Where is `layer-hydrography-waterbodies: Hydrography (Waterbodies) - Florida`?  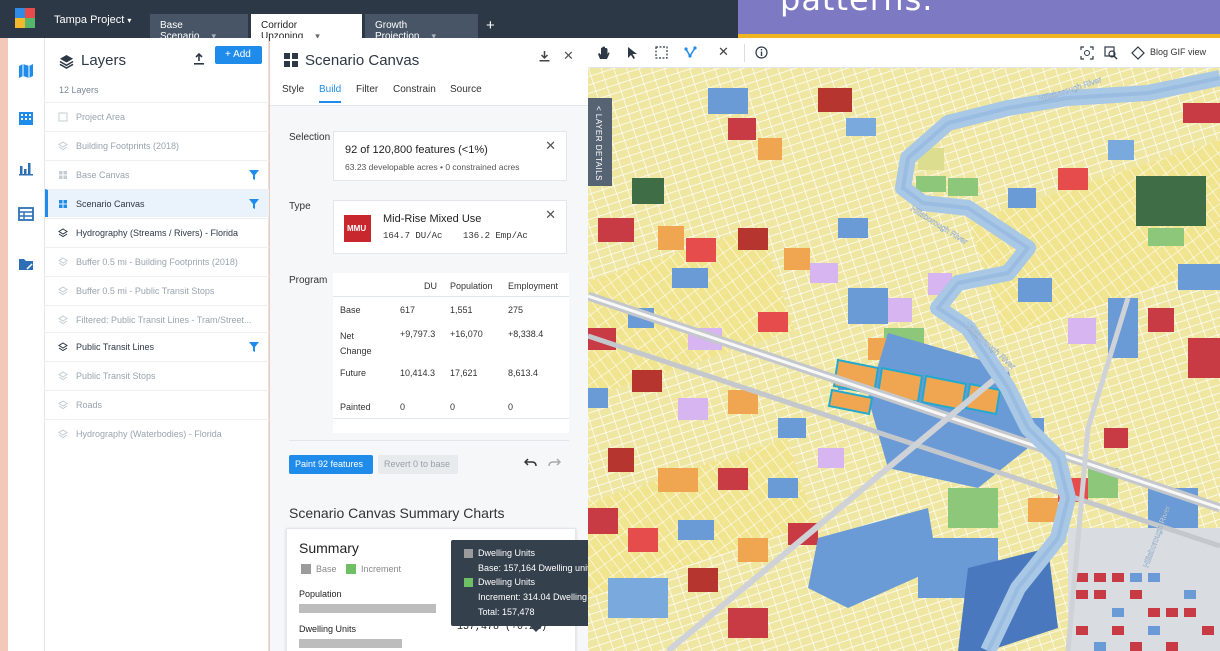
layer-hydrography-waterbodies: Hydrography (Waterbodies) - Florida is located at coordinates (157, 433).